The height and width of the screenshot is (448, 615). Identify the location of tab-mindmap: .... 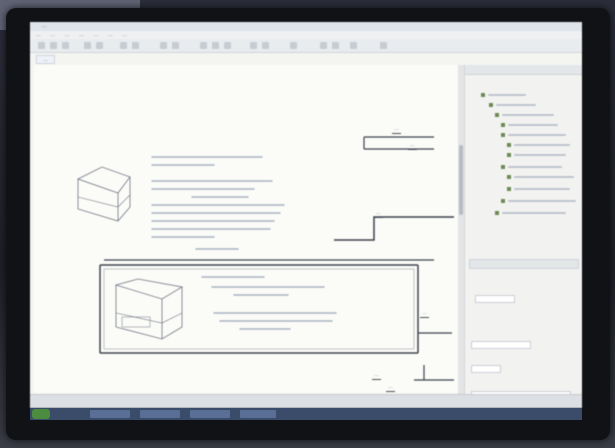
(45, 59).